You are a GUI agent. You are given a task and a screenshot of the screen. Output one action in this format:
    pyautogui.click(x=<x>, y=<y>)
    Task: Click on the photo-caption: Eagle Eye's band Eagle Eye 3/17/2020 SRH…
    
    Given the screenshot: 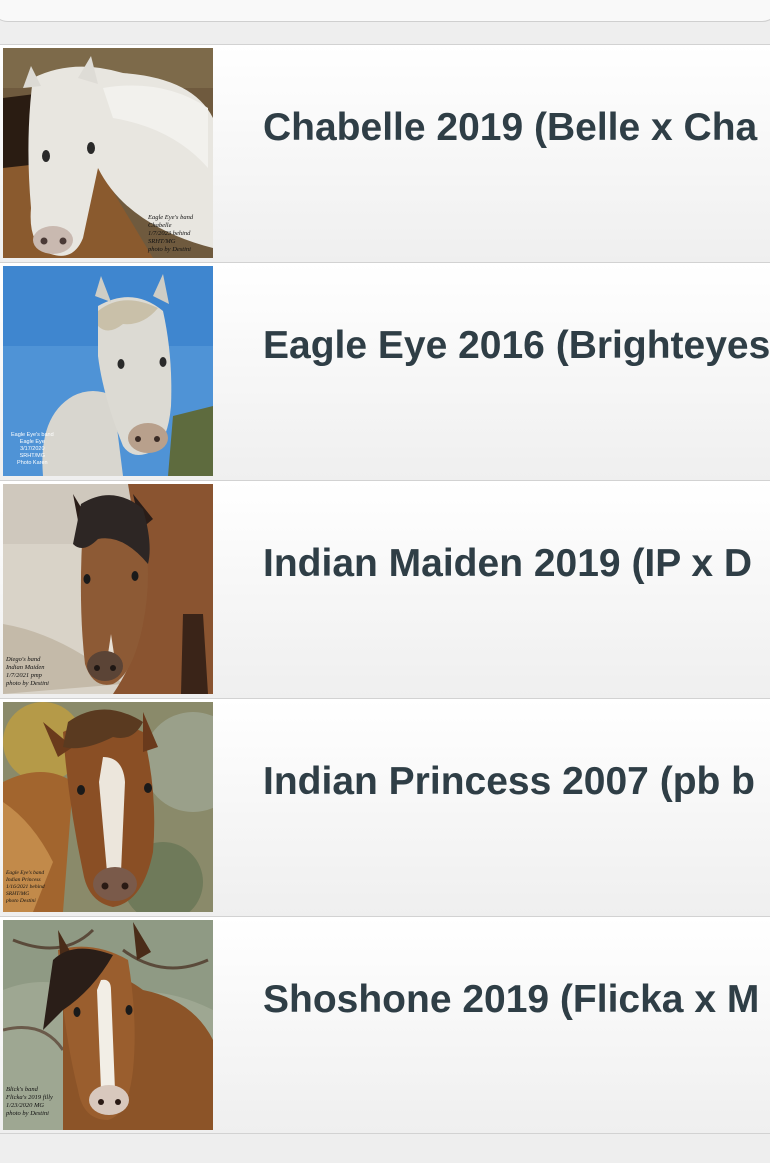 What is the action you would take?
    pyautogui.click(x=32, y=449)
    